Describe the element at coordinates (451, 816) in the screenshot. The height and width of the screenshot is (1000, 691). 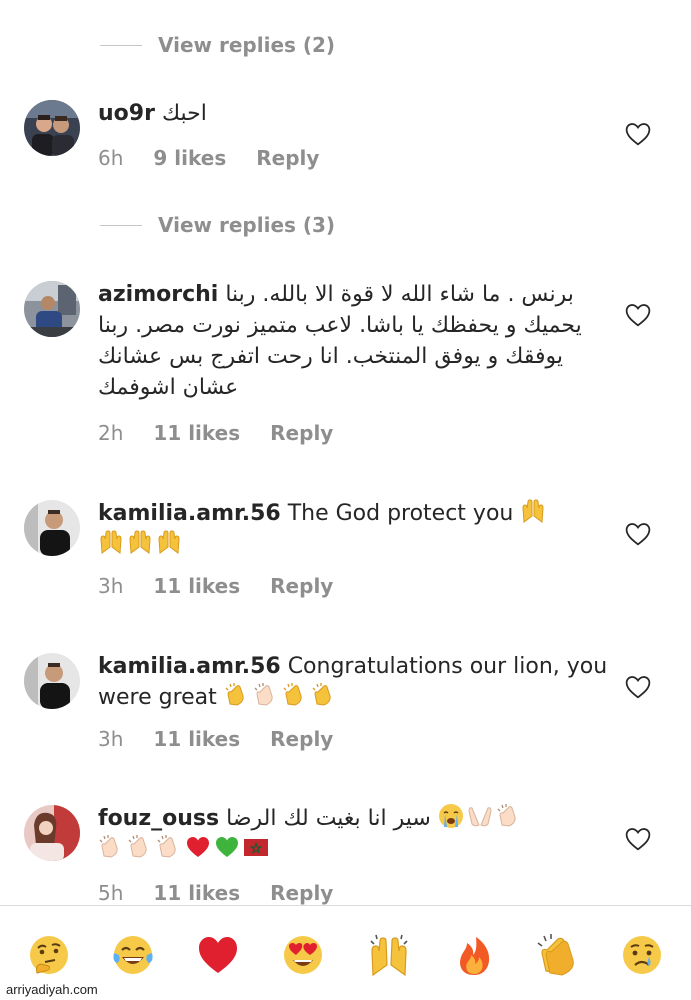
I see `loudly-crying-face-icon` at that location.